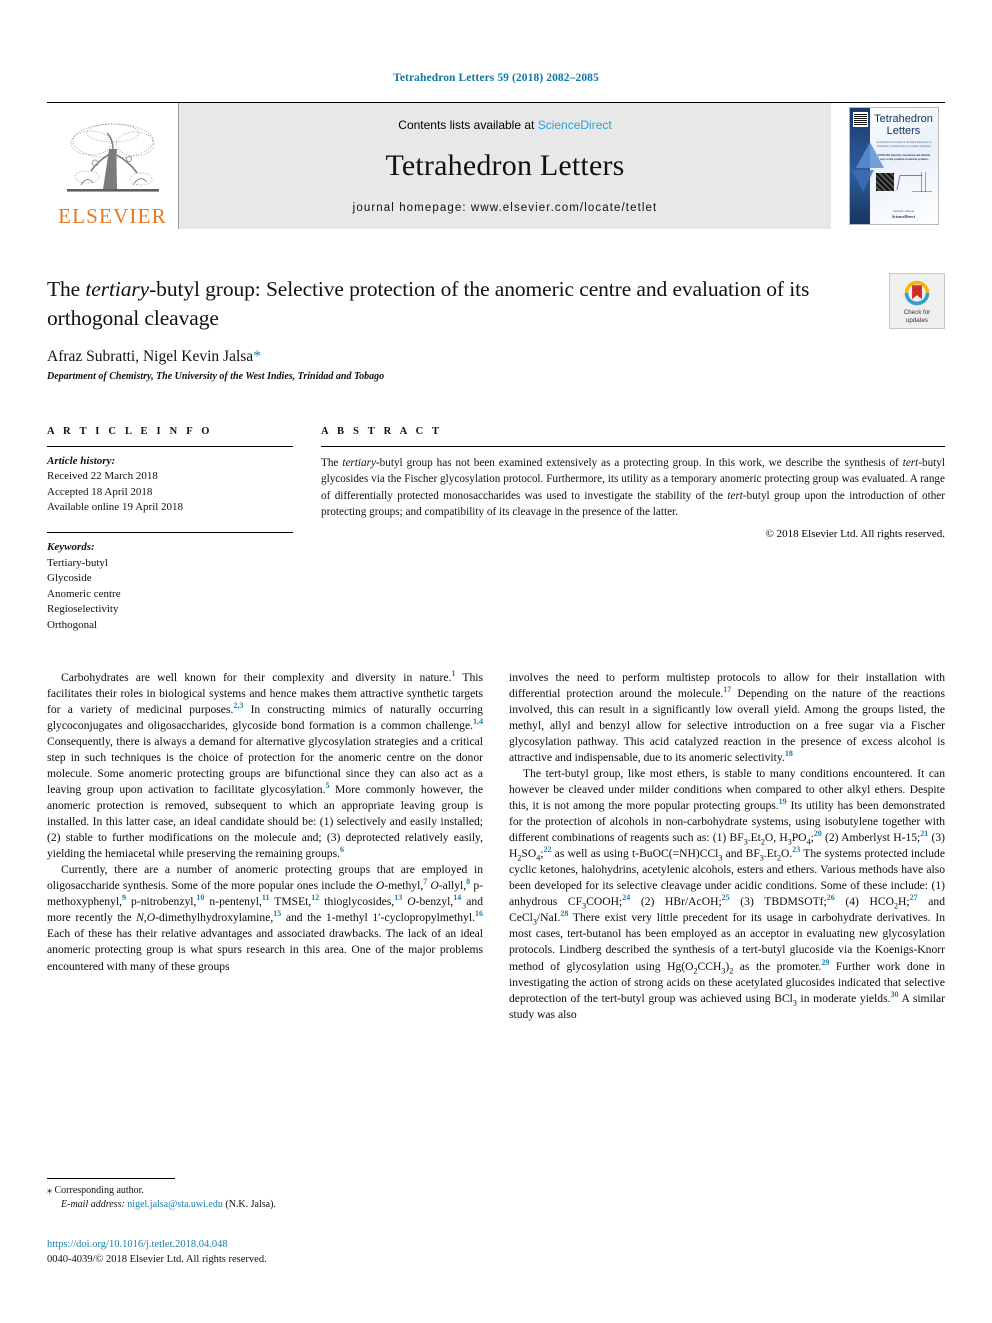 This screenshot has width=992, height=1323. I want to click on text-run: O., so click(787, 854).